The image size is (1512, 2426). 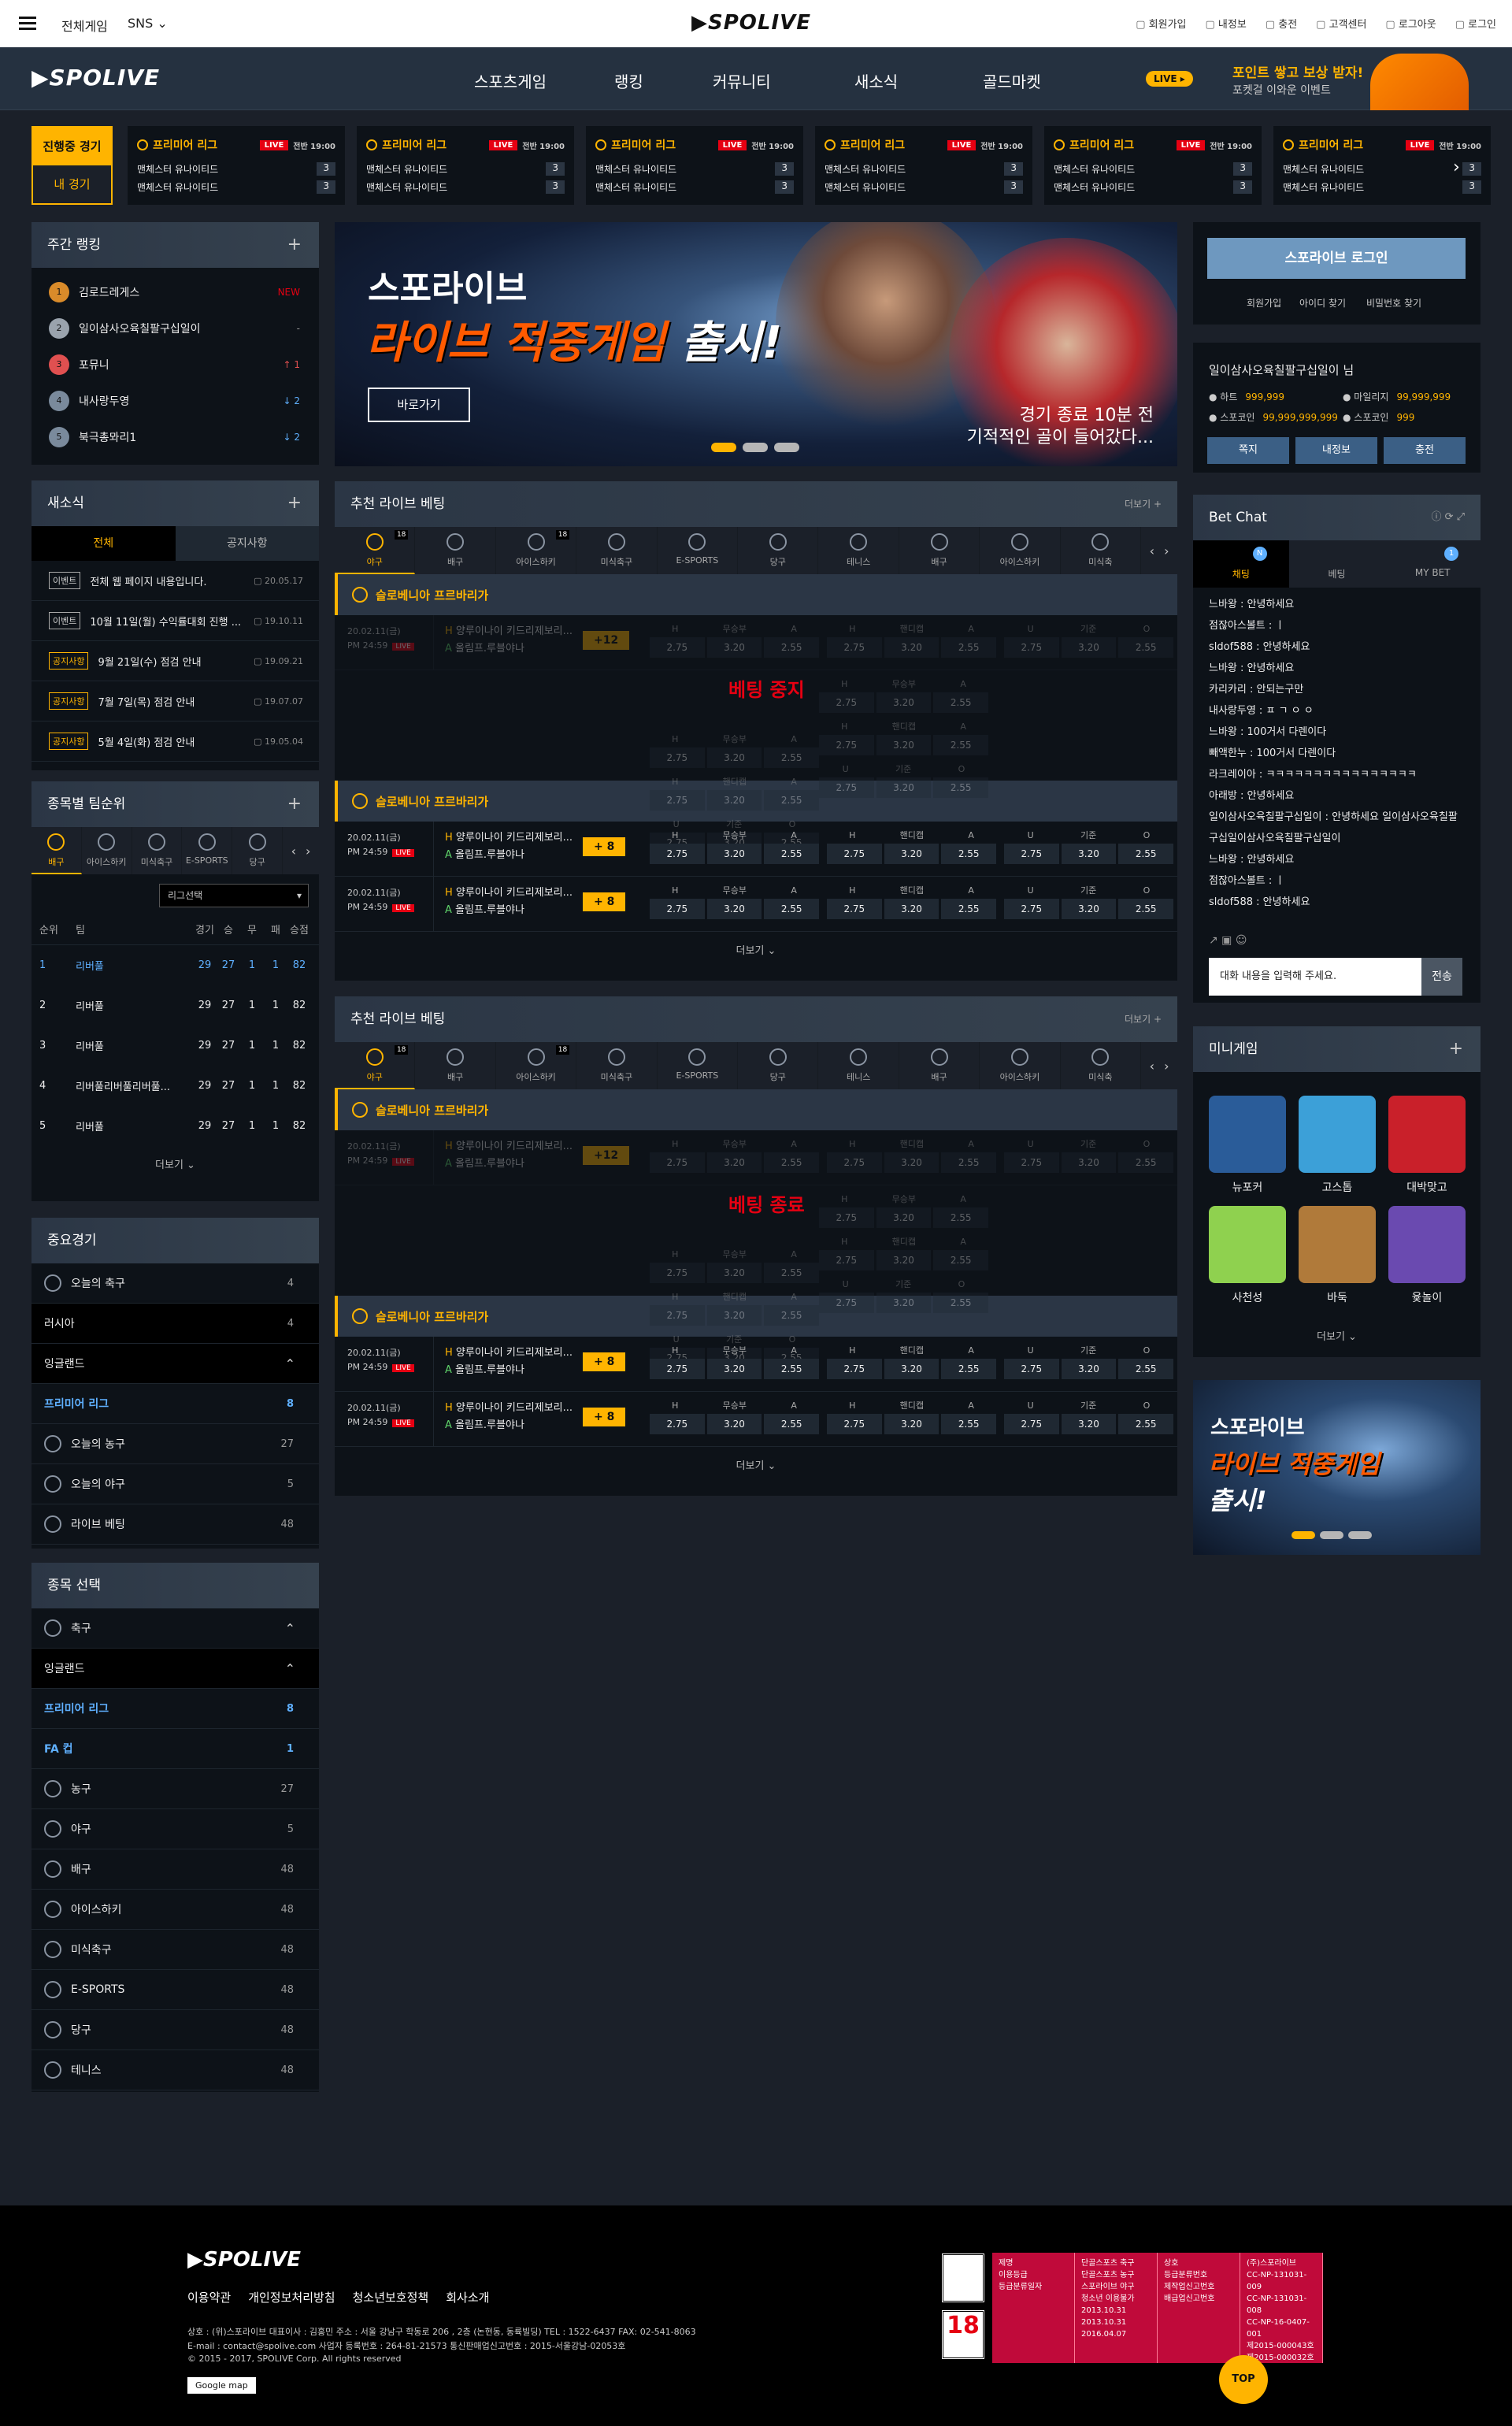 I want to click on ranking-row: 2 일이삼사오육칠팔구십일이 -, so click(x=175, y=328).